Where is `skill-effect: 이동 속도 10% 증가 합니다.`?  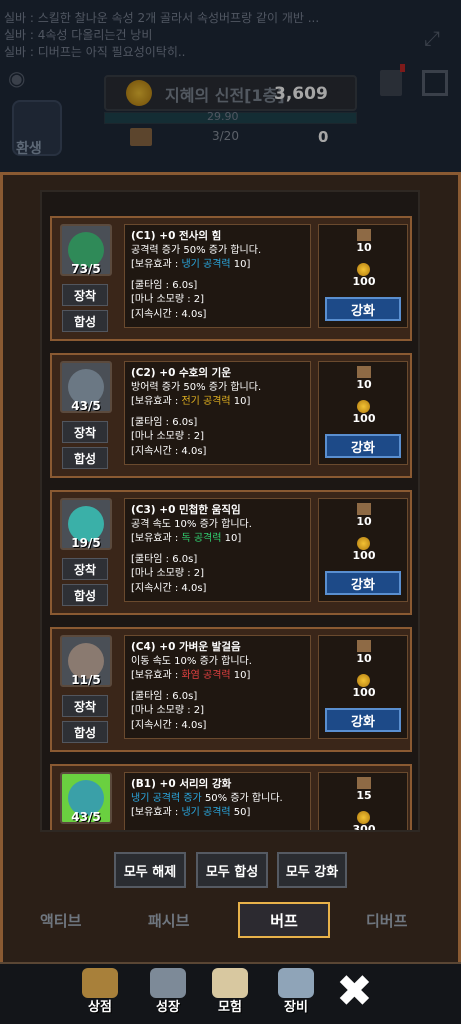
skill-effect: 이동 속도 10% 증가 합니다. is located at coordinates (191, 661).